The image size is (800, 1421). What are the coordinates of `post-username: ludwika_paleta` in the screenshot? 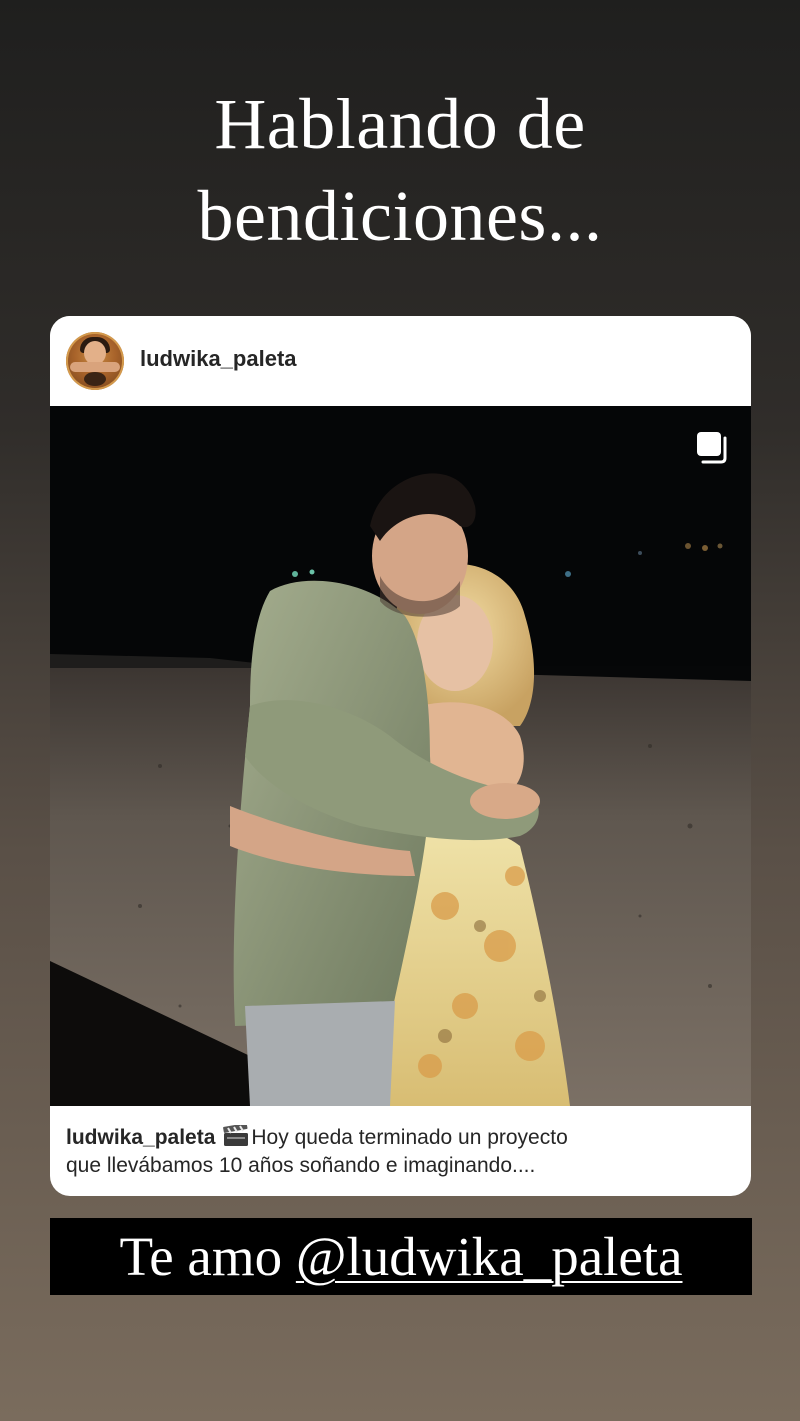 It's located at (218, 359).